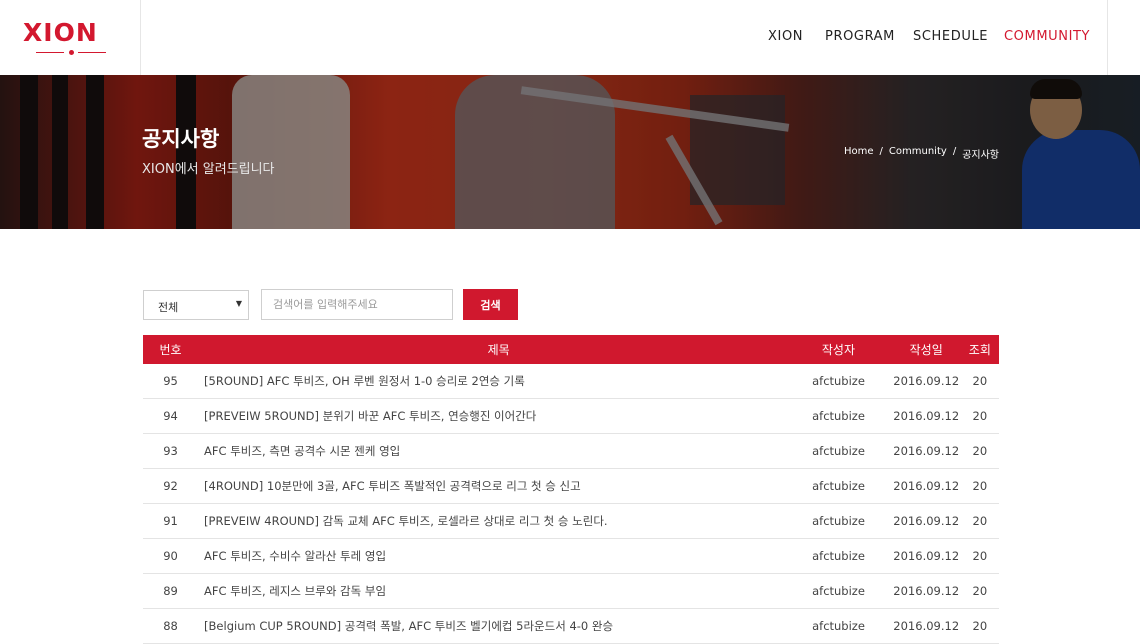 The height and width of the screenshot is (644, 1140). Describe the element at coordinates (918, 153) in the screenshot. I see `breadcrumb-community: Community` at that location.